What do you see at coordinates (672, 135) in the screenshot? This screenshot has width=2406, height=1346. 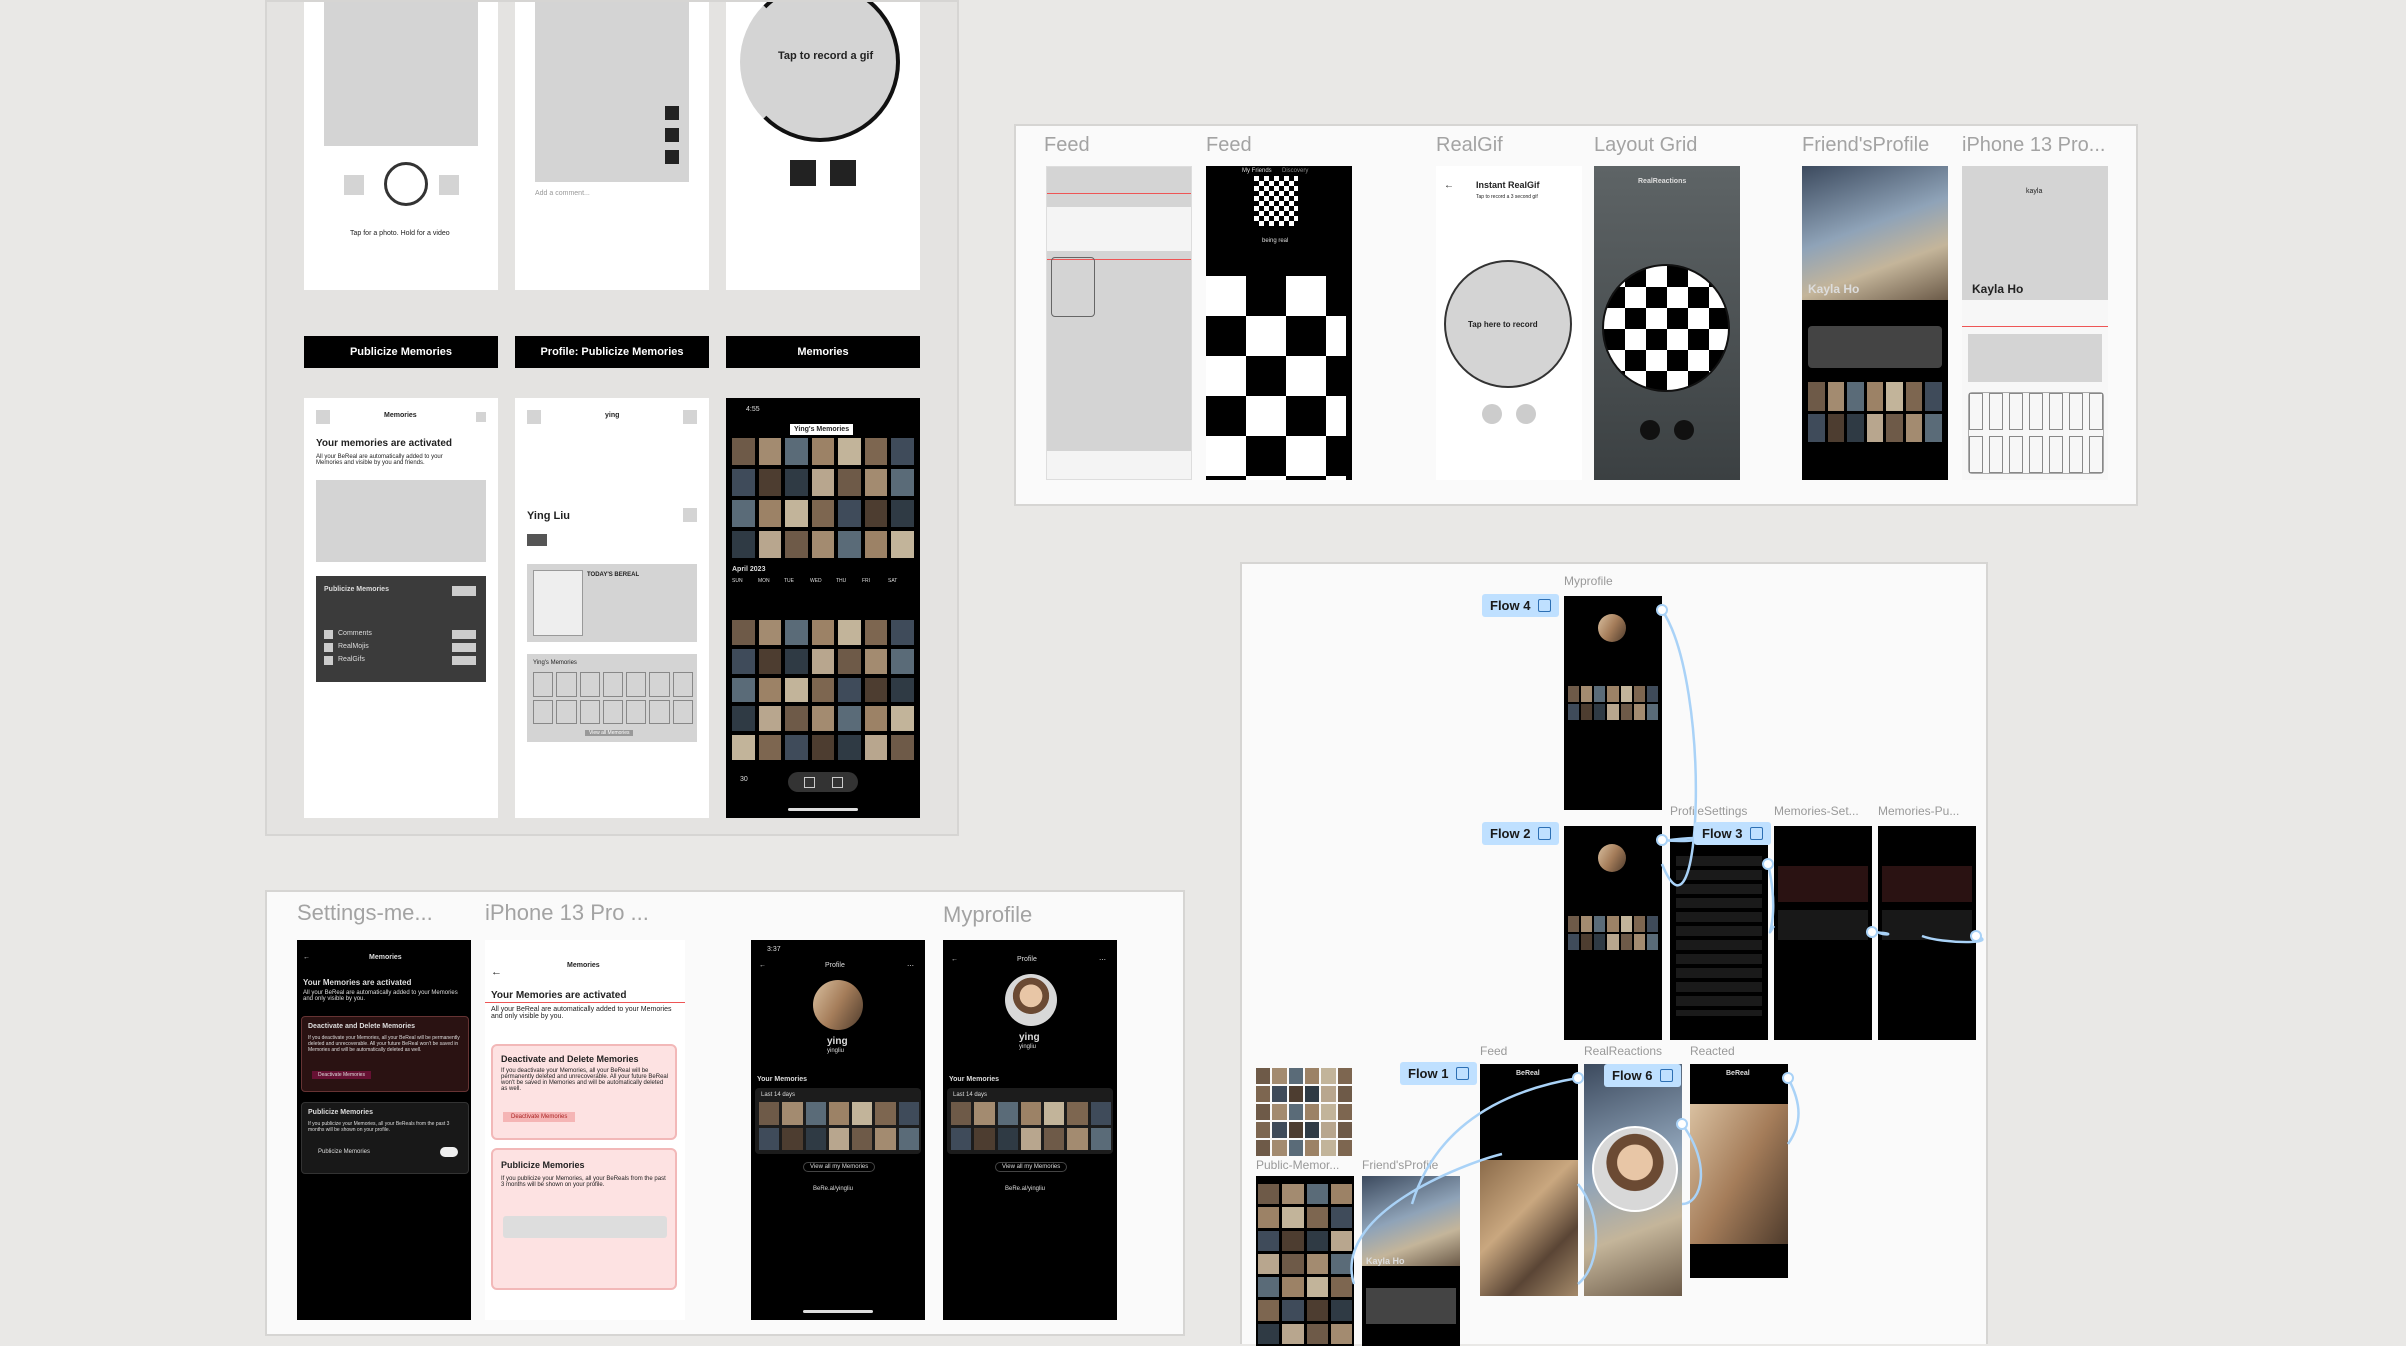 I see `action-icon` at bounding box center [672, 135].